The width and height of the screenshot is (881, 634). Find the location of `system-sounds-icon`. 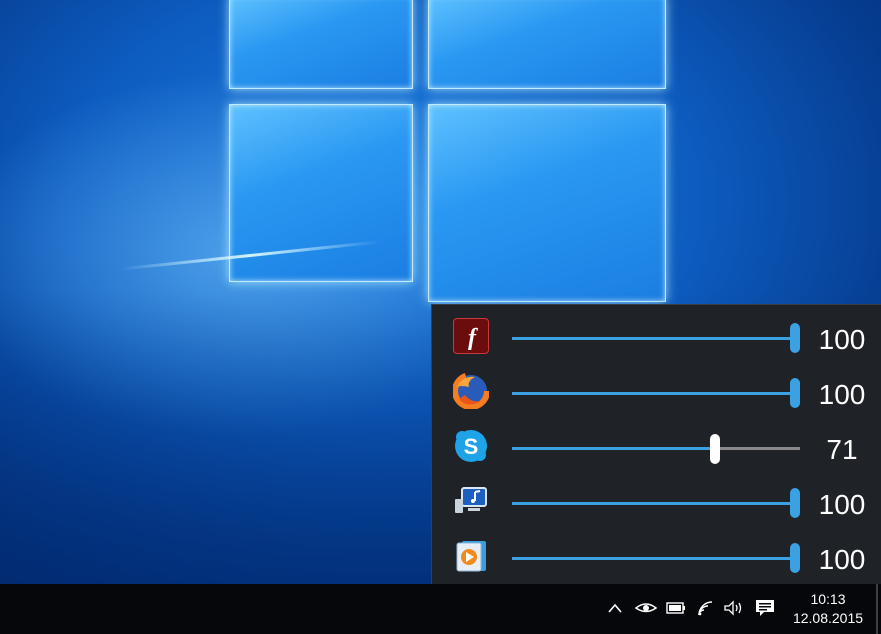

system-sounds-icon is located at coordinates (471, 501).